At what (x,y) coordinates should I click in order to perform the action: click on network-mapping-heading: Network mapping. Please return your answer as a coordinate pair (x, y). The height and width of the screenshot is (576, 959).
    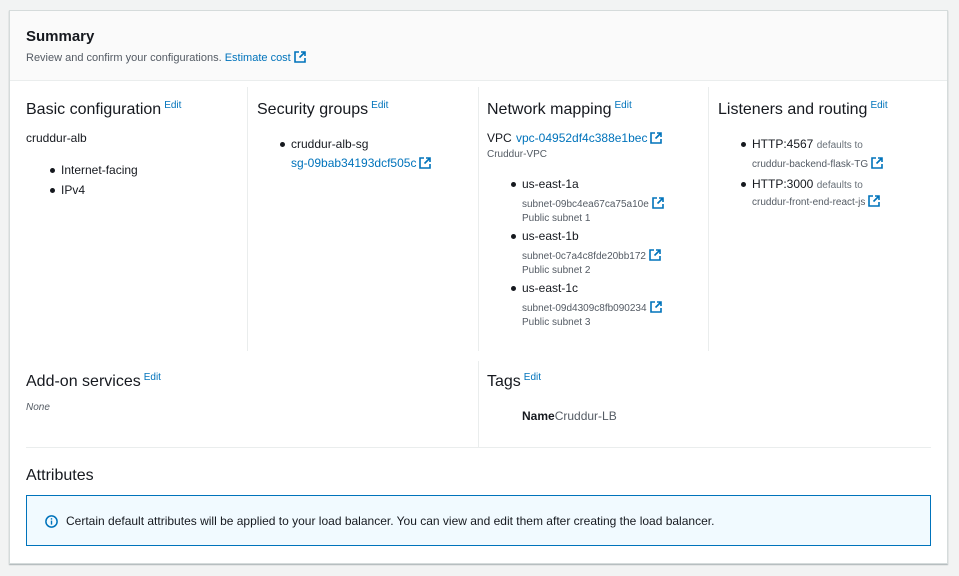
    Looking at the image, I should click on (549, 109).